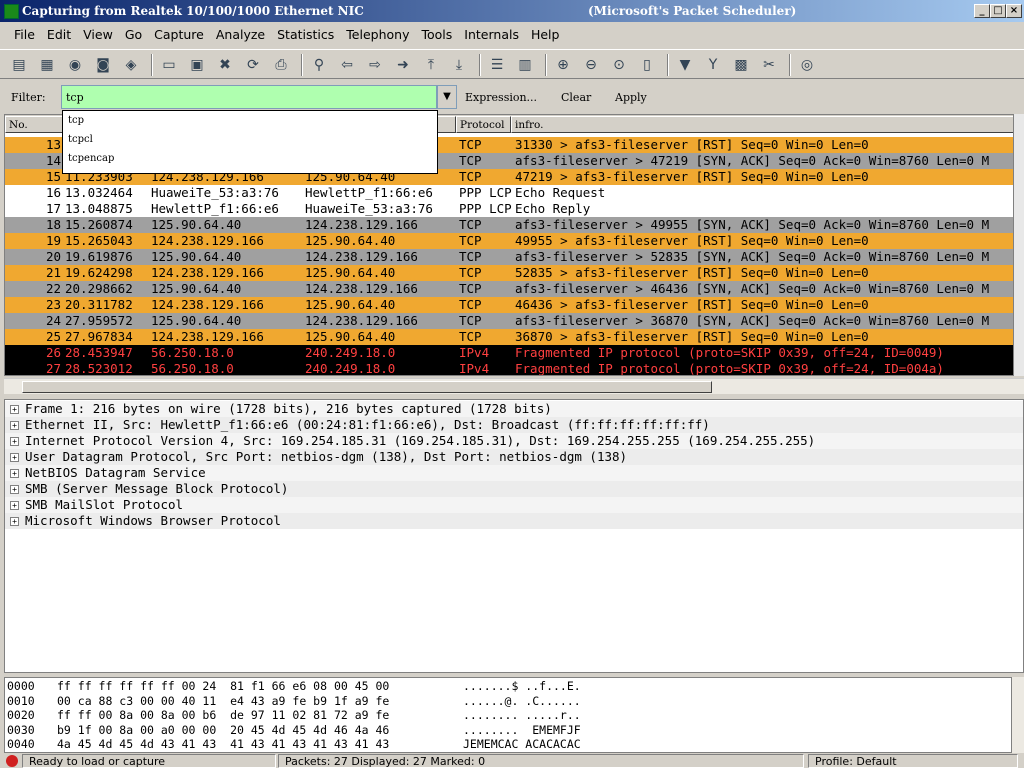  I want to click on cell-proto: PPP LCP, so click(485, 208).